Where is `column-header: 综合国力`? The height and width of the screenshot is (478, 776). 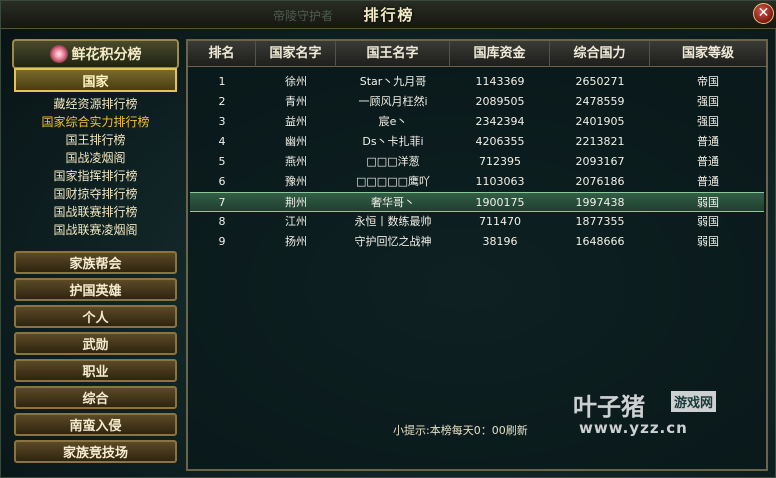
column-header: 综合国力 is located at coordinates (600, 54).